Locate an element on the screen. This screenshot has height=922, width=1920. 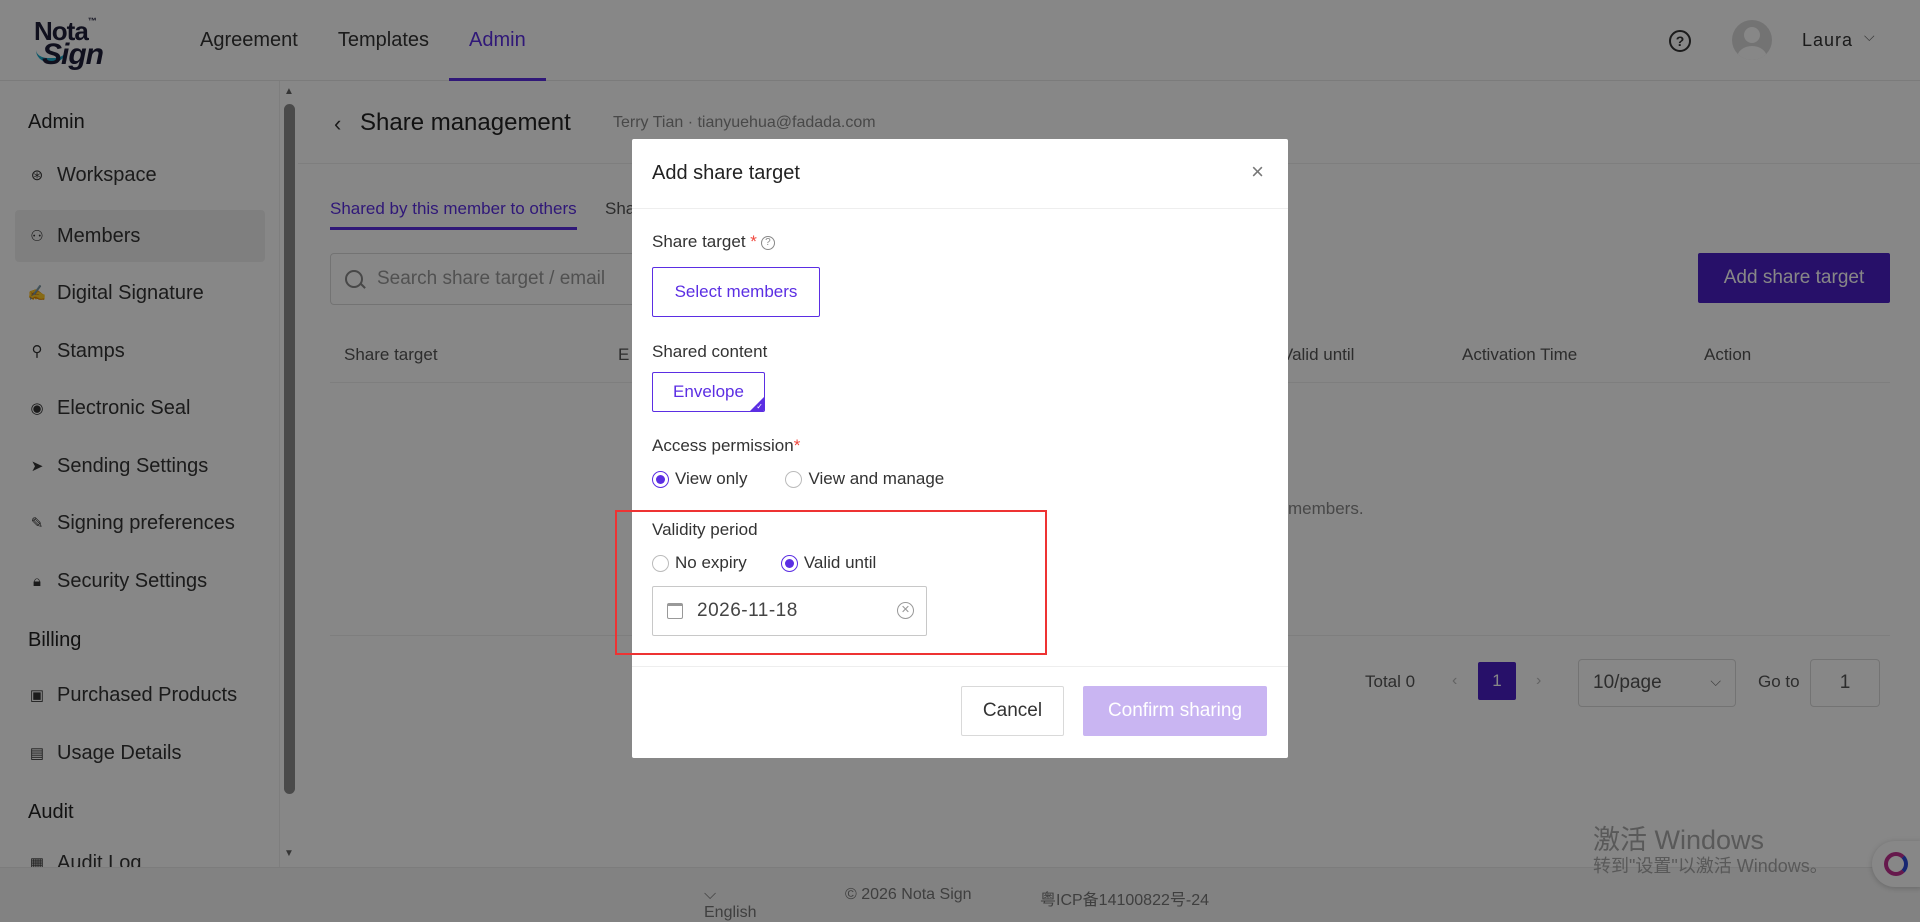
cancel-button: Cancel is located at coordinates (1012, 711).